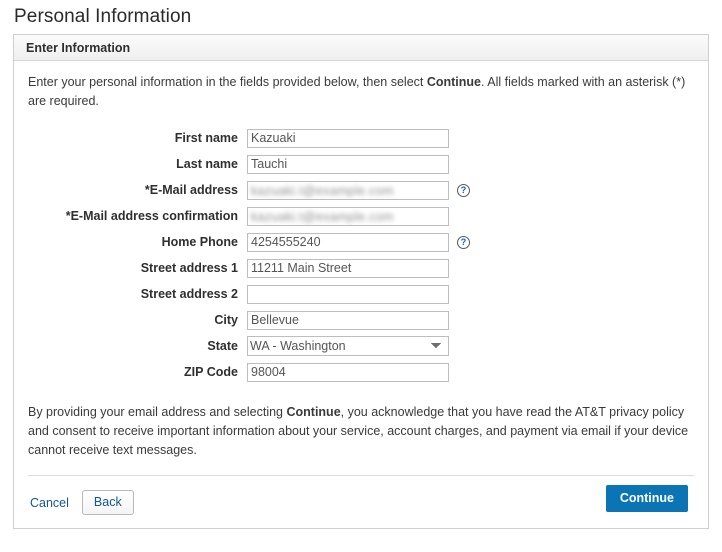 The image size is (722, 552). I want to click on form-row-street-address-1: Street address 1, so click(361, 268).